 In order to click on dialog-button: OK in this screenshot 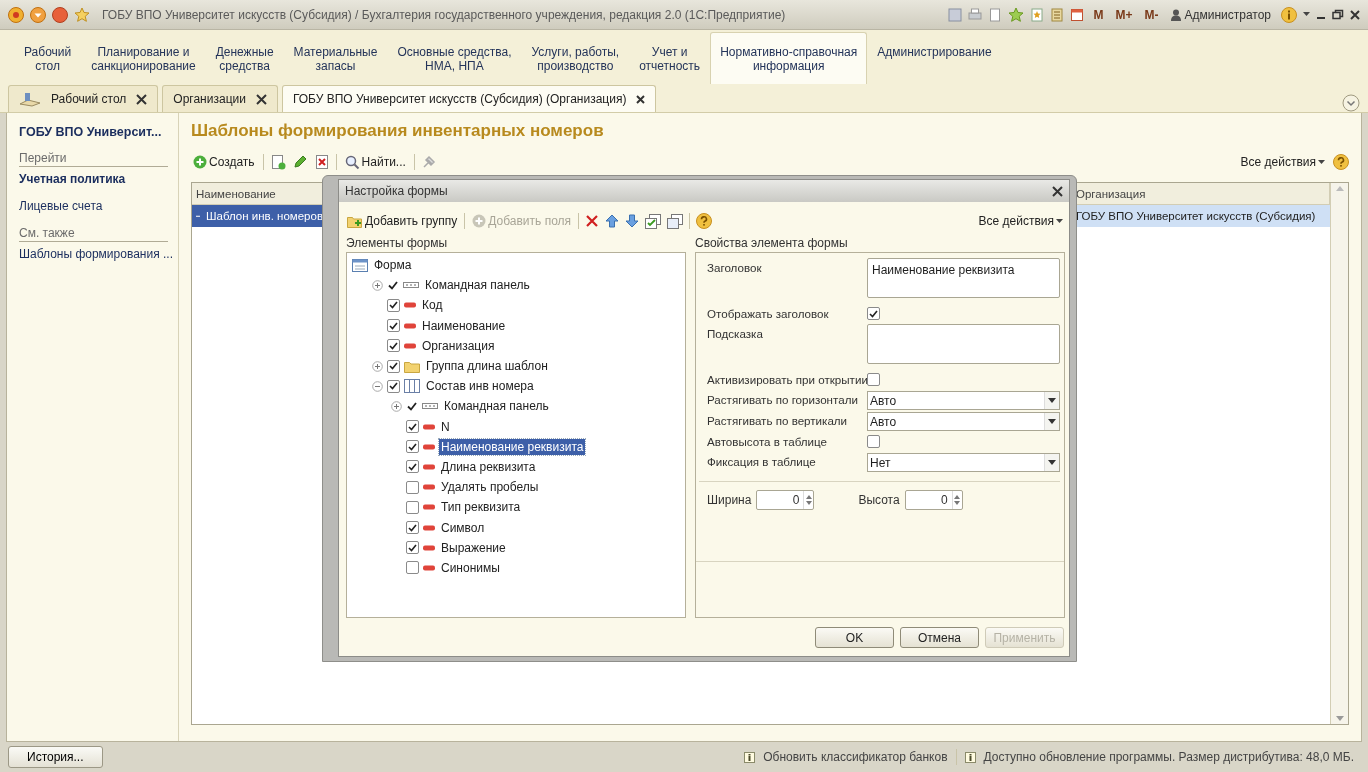, I will do `click(854, 637)`.